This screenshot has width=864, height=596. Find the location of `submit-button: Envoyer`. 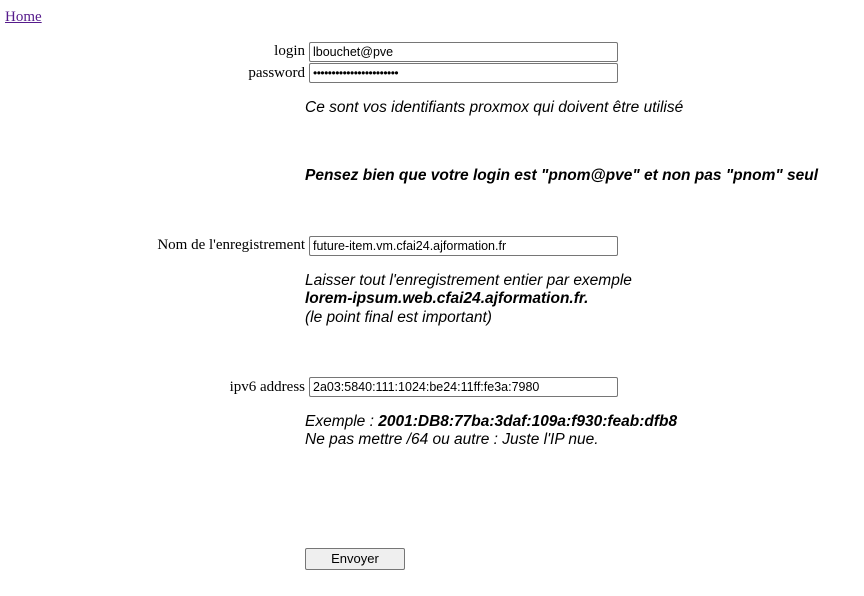

submit-button: Envoyer is located at coordinates (355, 559).